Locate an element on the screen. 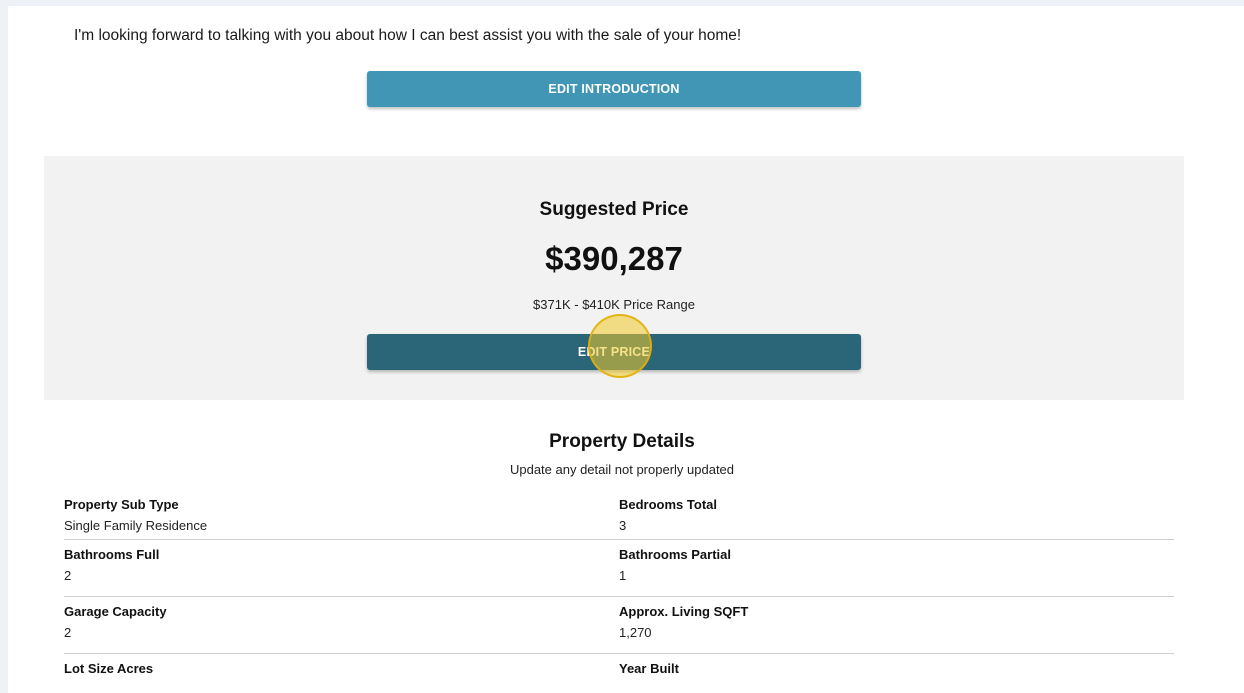  details-row: Lot Size Acres Year Built is located at coordinates (619, 673).